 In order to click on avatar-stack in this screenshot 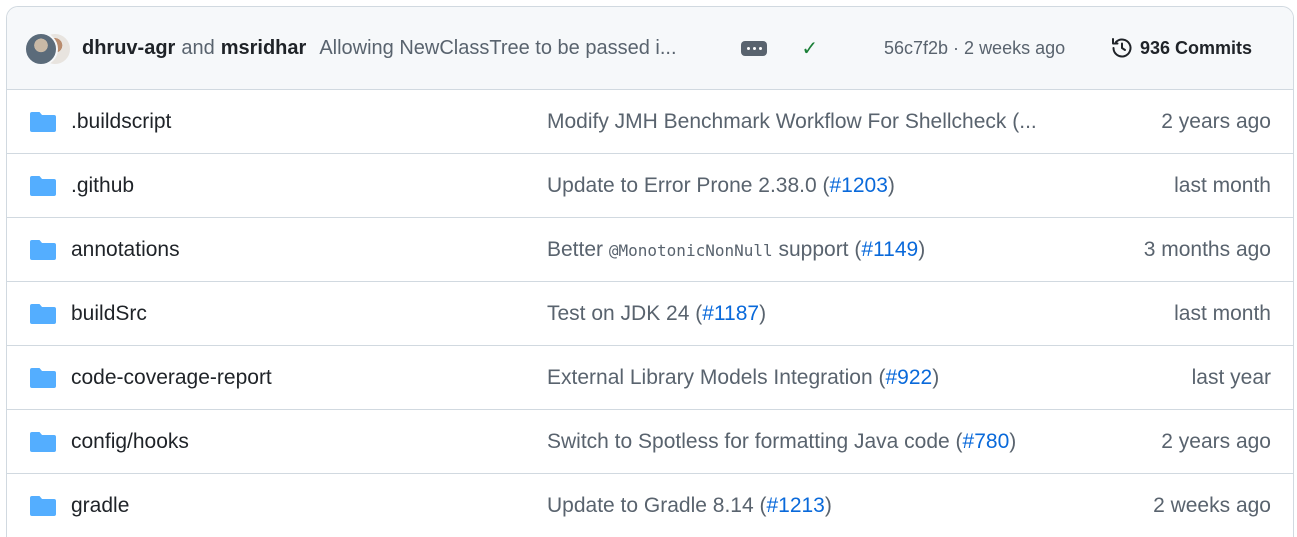, I will do `click(48, 48)`.